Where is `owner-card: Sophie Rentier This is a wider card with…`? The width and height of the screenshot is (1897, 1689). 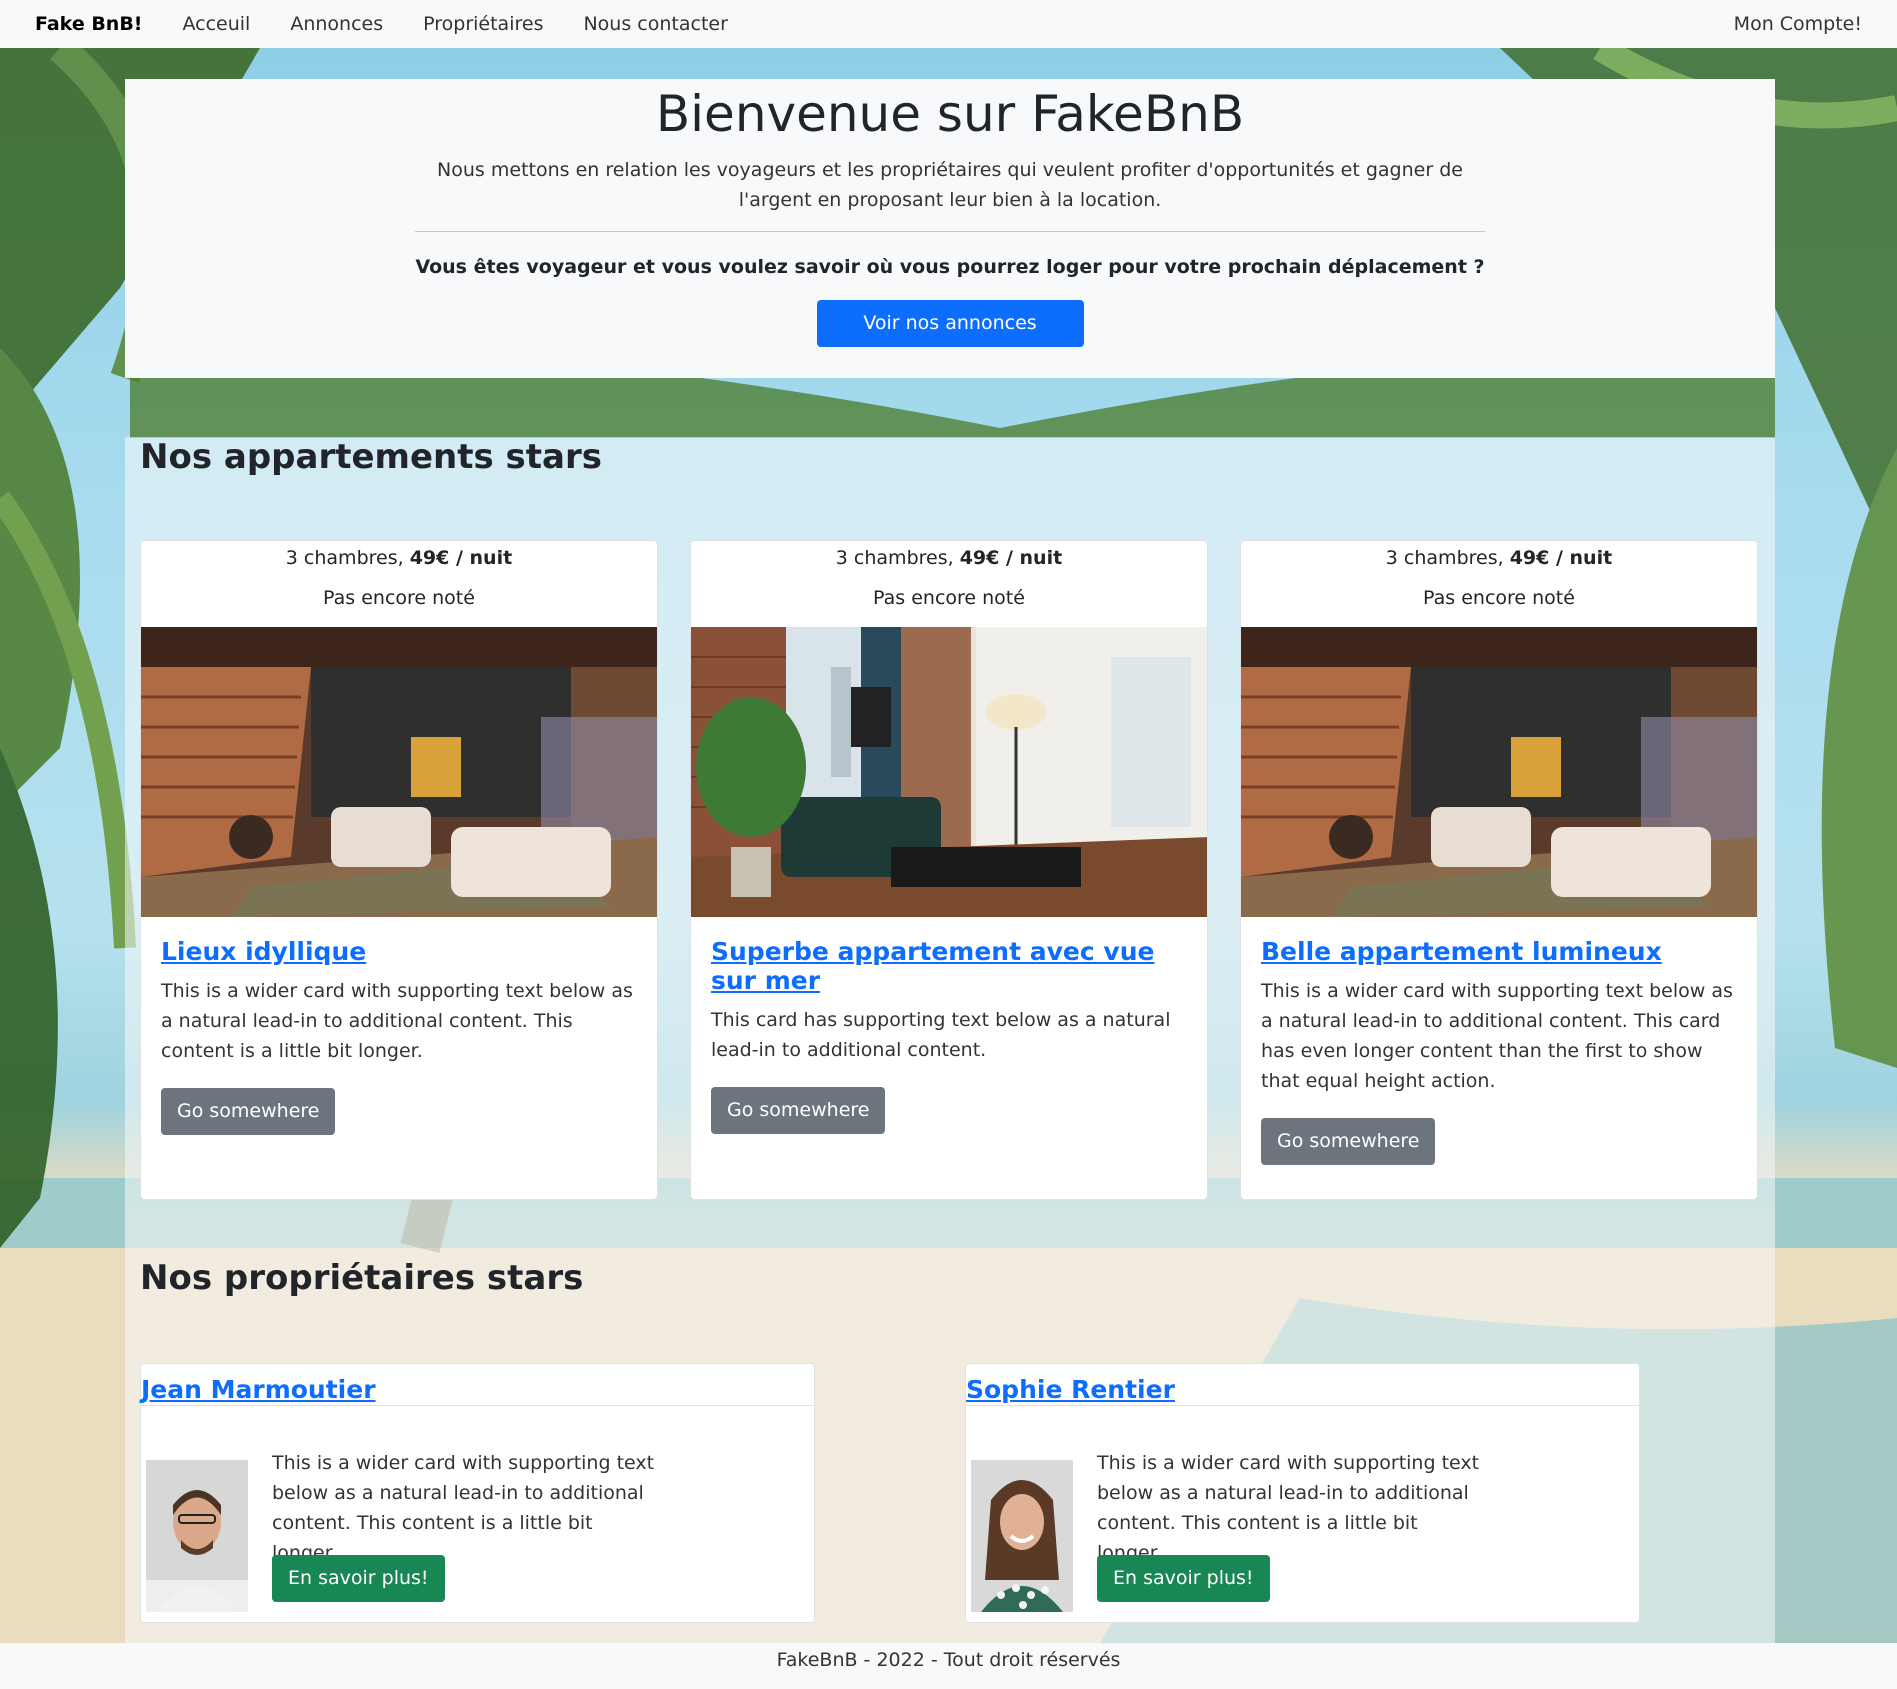 owner-card: Sophie Rentier This is a wider card with… is located at coordinates (1302, 1493).